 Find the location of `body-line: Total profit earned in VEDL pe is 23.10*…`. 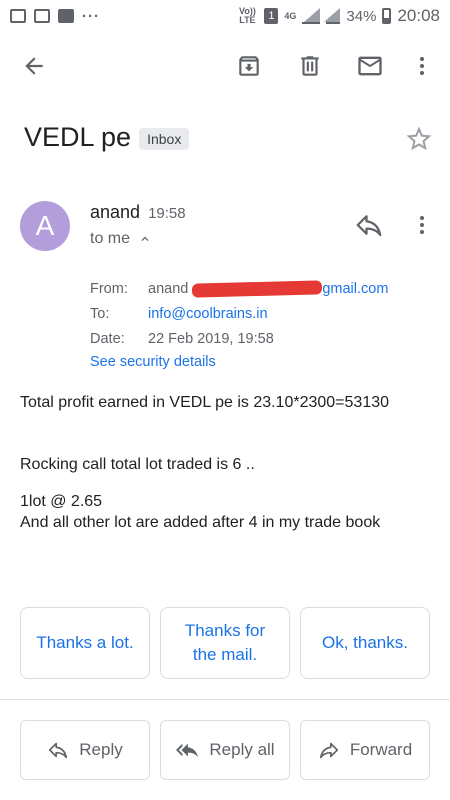

body-line: Total profit earned in VEDL pe is 23.10*… is located at coordinates (205, 402).